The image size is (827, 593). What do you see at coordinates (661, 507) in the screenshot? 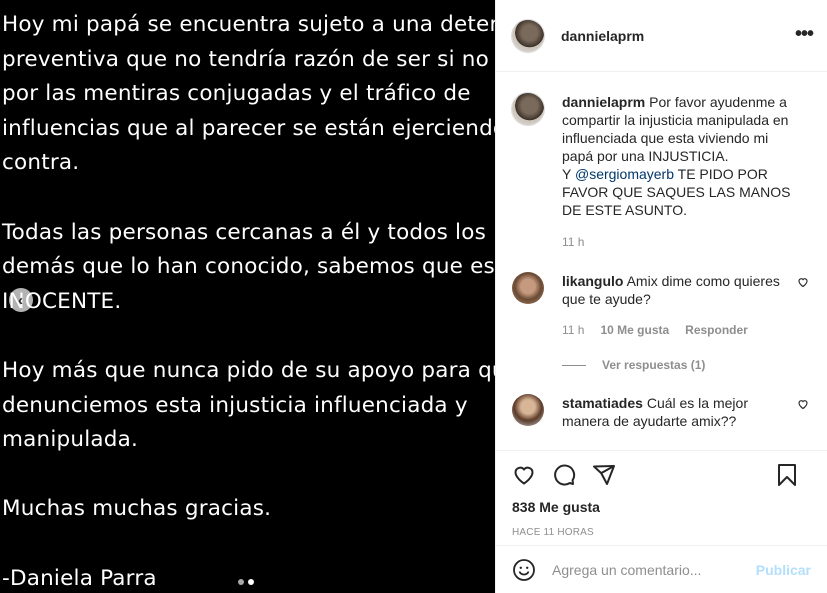
I see `likes-count: 838 Me gusta` at bounding box center [661, 507].